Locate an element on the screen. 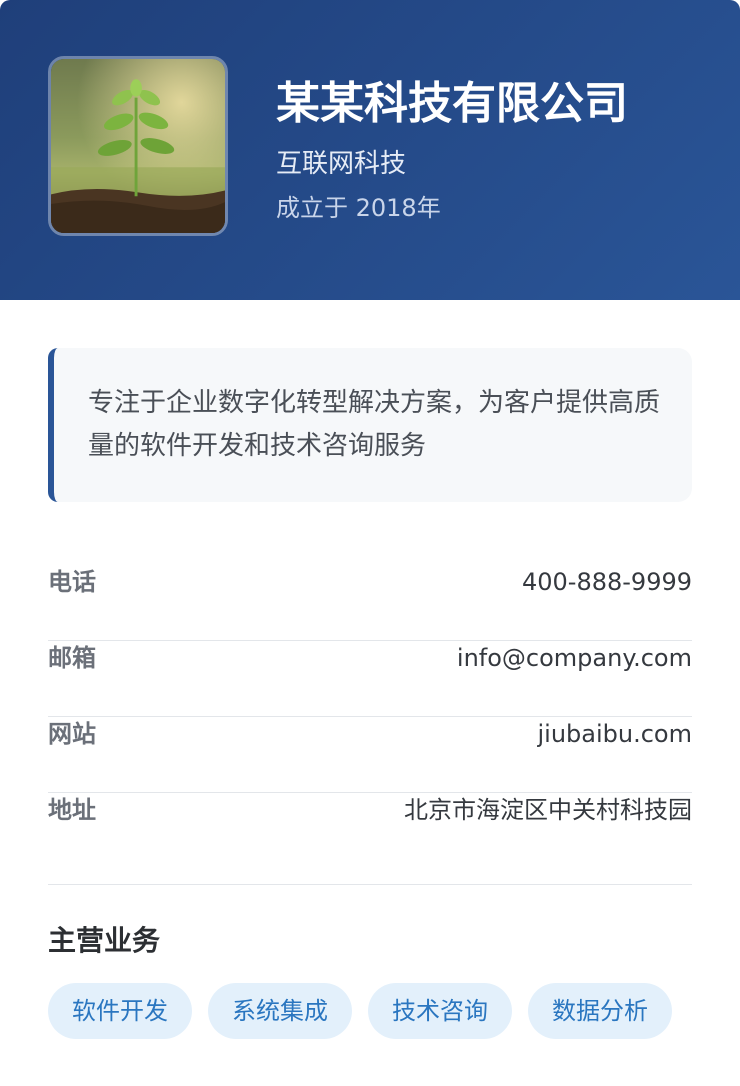 The image size is (740, 1086). address-value: 北京市海淀区中关村科技园 is located at coordinates (548, 810).